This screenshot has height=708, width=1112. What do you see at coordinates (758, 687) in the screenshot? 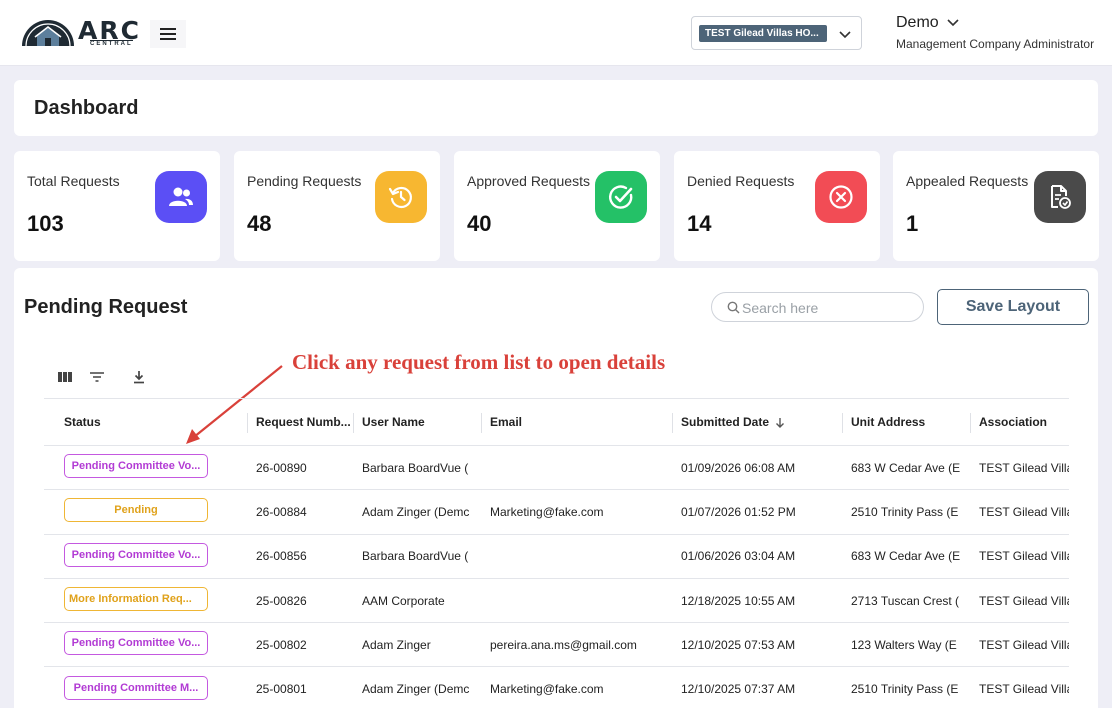
I see `submitted-date-cell: 12/10/2025 07:37 AM` at bounding box center [758, 687].